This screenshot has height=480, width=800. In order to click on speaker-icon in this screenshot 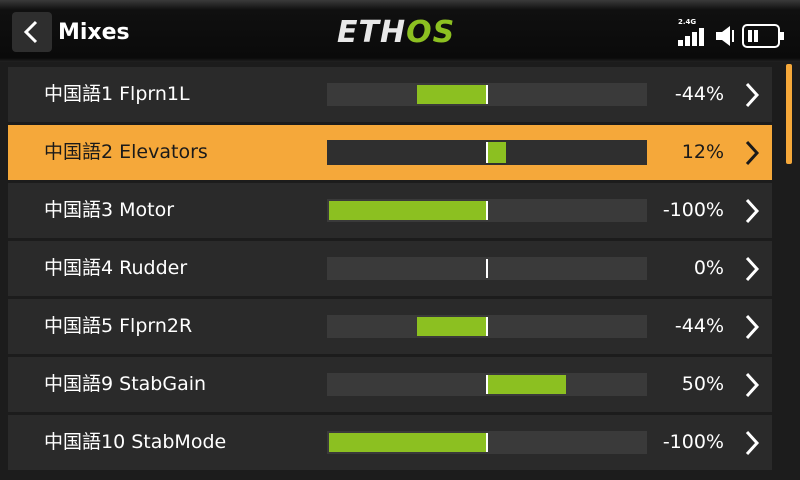, I will do `click(725, 36)`.